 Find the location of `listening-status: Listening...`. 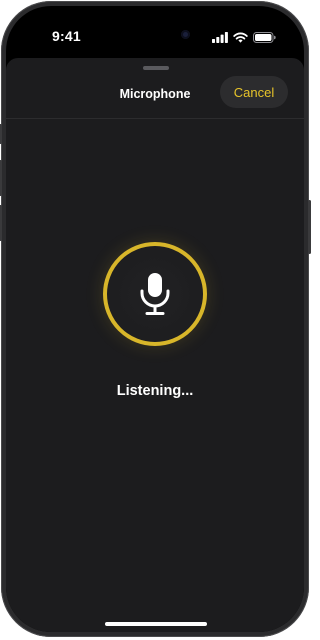

listening-status: Listening... is located at coordinates (155, 391).